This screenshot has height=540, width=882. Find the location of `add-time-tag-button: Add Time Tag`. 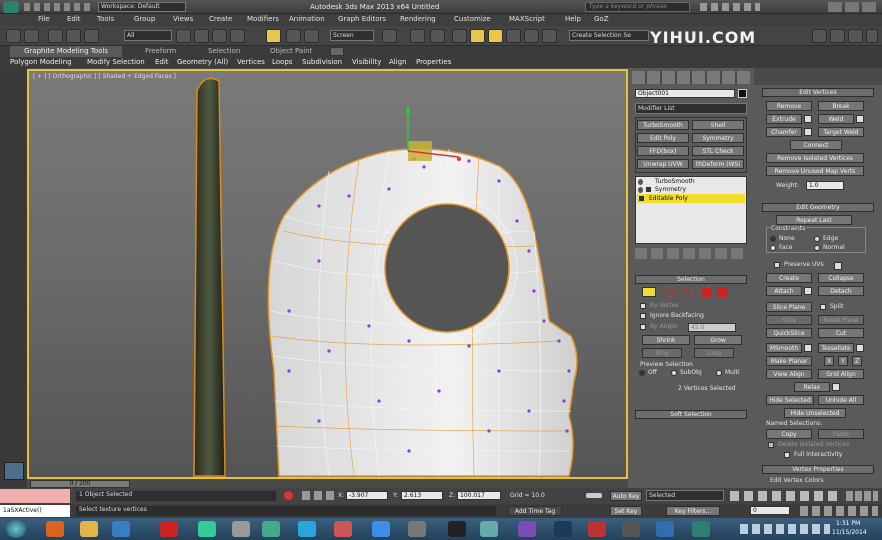

add-time-tag-button: Add Time Tag is located at coordinates (535, 511).